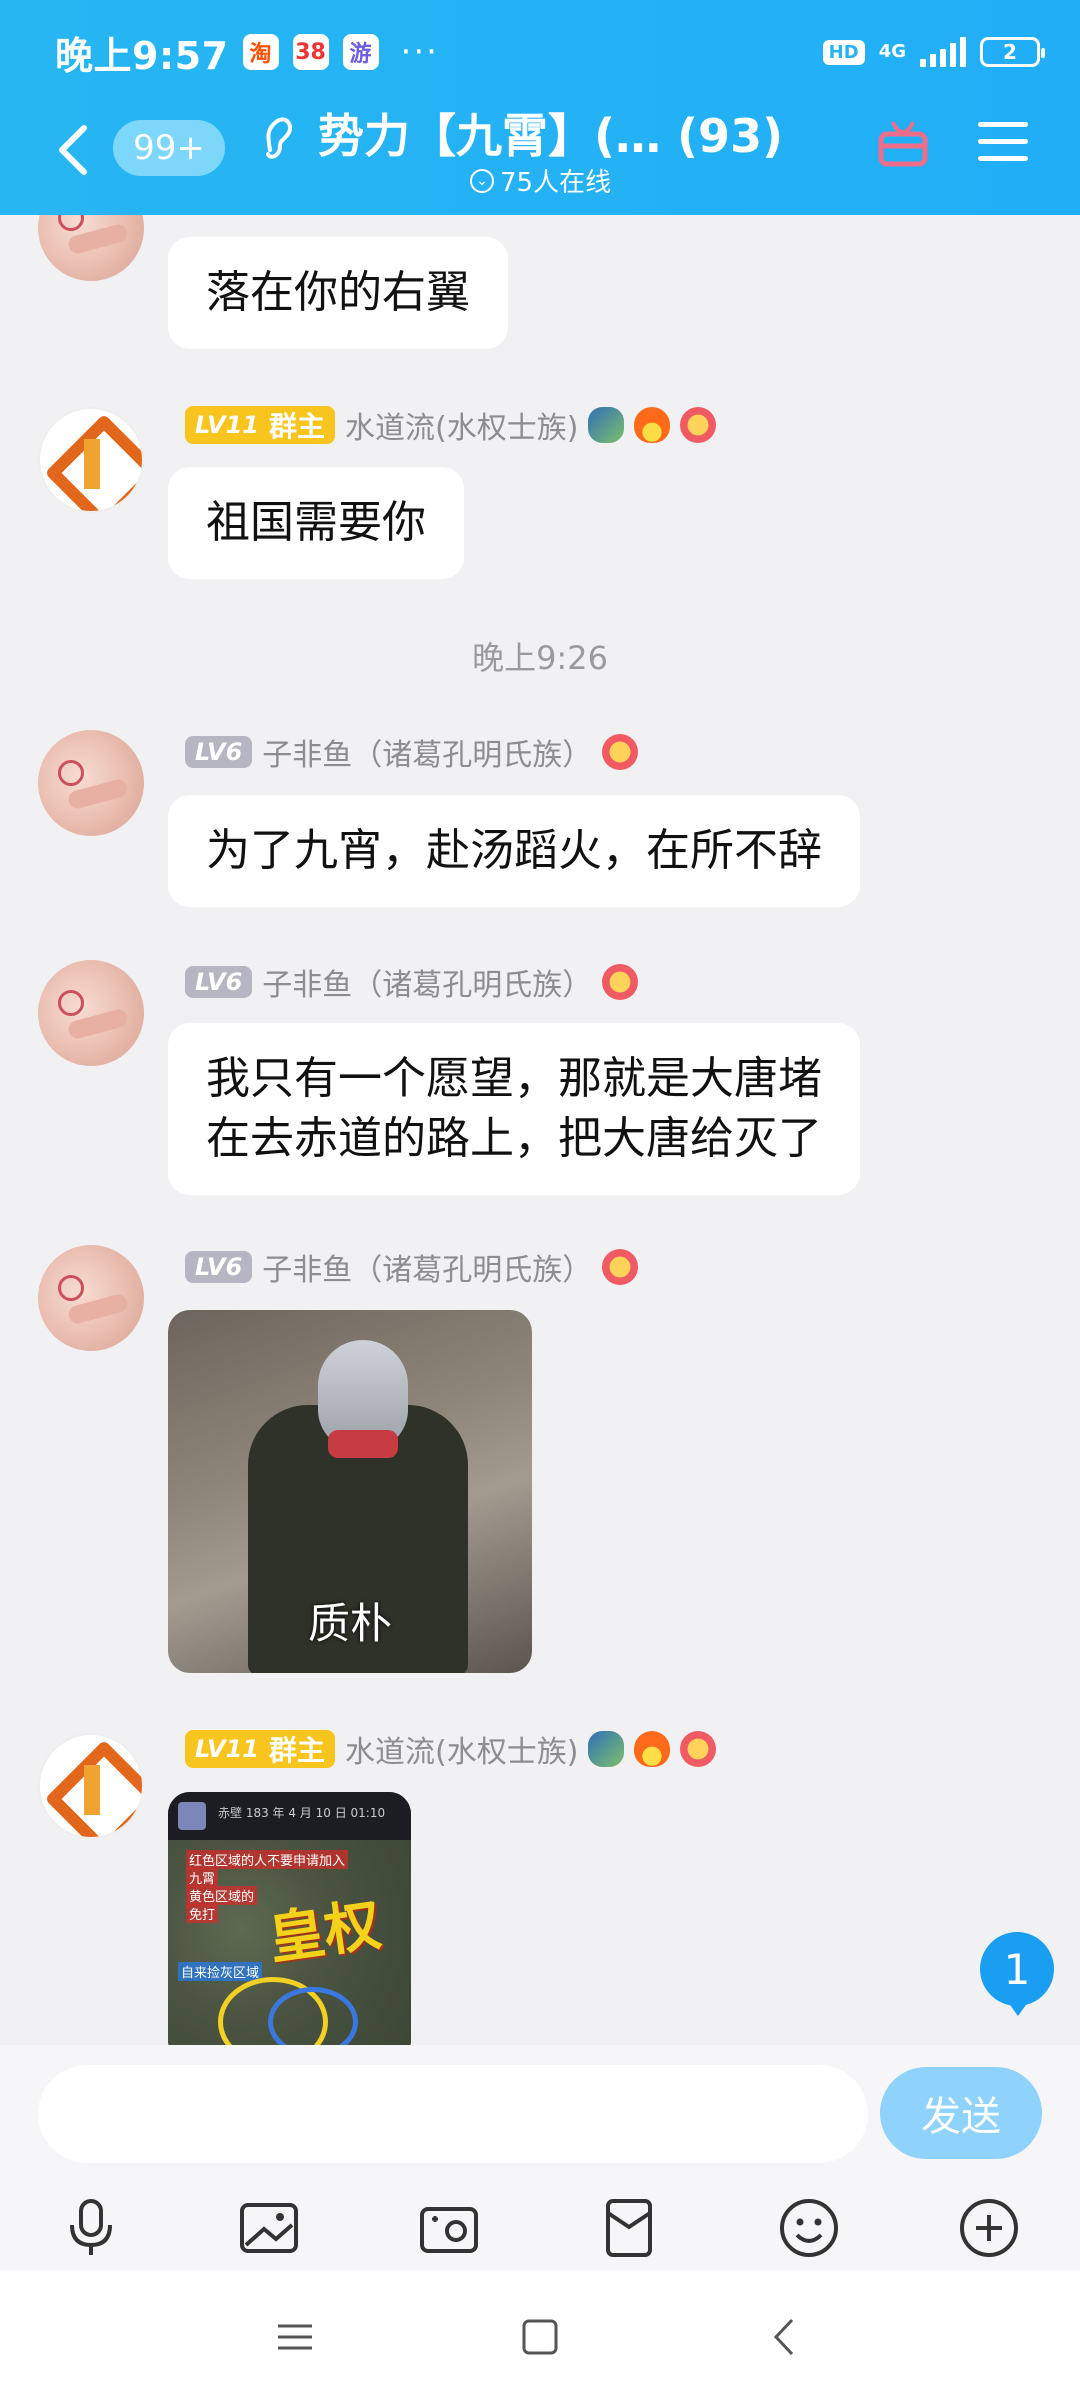 This screenshot has width=1080, height=2400. What do you see at coordinates (514, 1109) in the screenshot?
I see `message-bubble: 我只有一个愿望，那就是大唐堵 在去赤道的路上，把大唐给灭了` at bounding box center [514, 1109].